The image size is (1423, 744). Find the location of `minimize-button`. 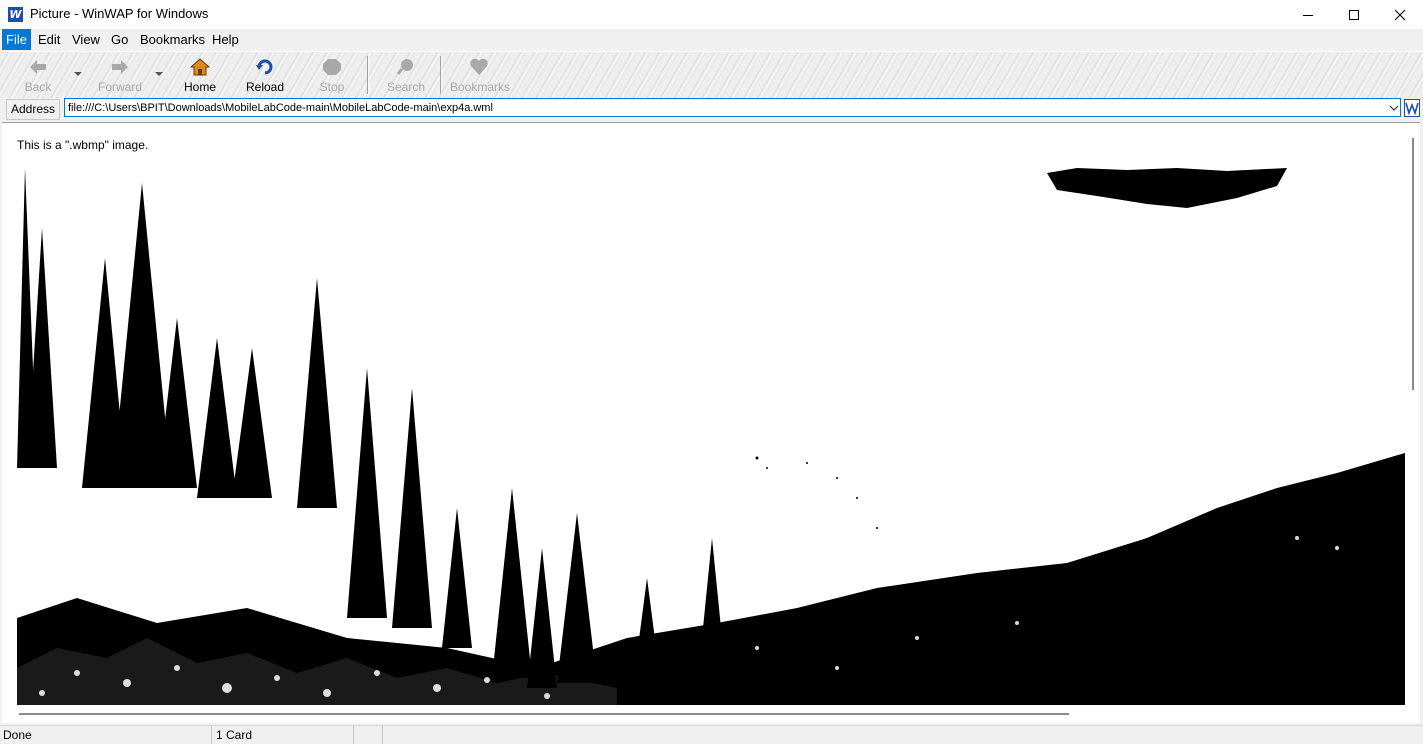

minimize-button is located at coordinates (1308, 14).